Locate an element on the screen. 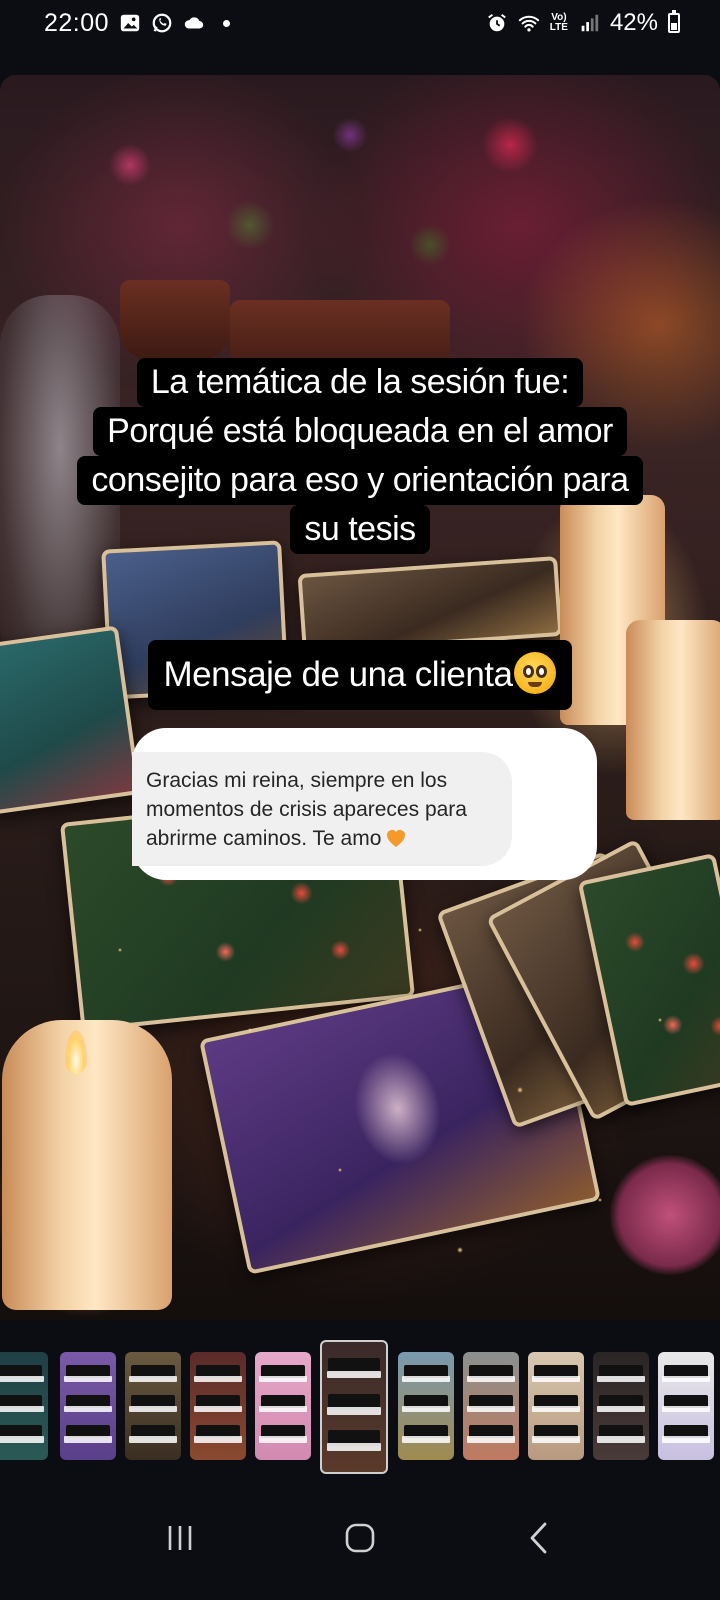 This screenshot has width=720, height=1600. mensaje-label-box: Mensaje de una clienta is located at coordinates (360, 675).